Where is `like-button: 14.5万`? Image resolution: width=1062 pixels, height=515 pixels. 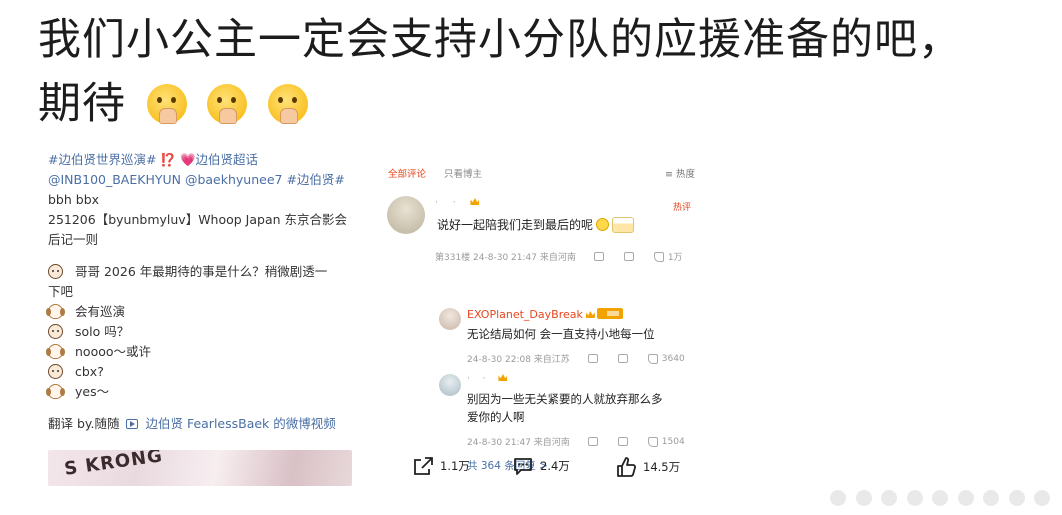
like-button: 14.5万 is located at coordinates (647, 467).